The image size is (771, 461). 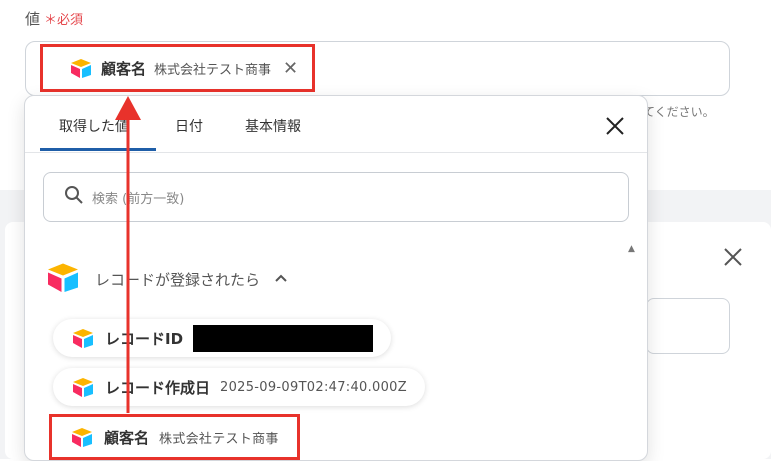 I want to click on item-value: 株式会社テスト商事, so click(x=219, y=439).